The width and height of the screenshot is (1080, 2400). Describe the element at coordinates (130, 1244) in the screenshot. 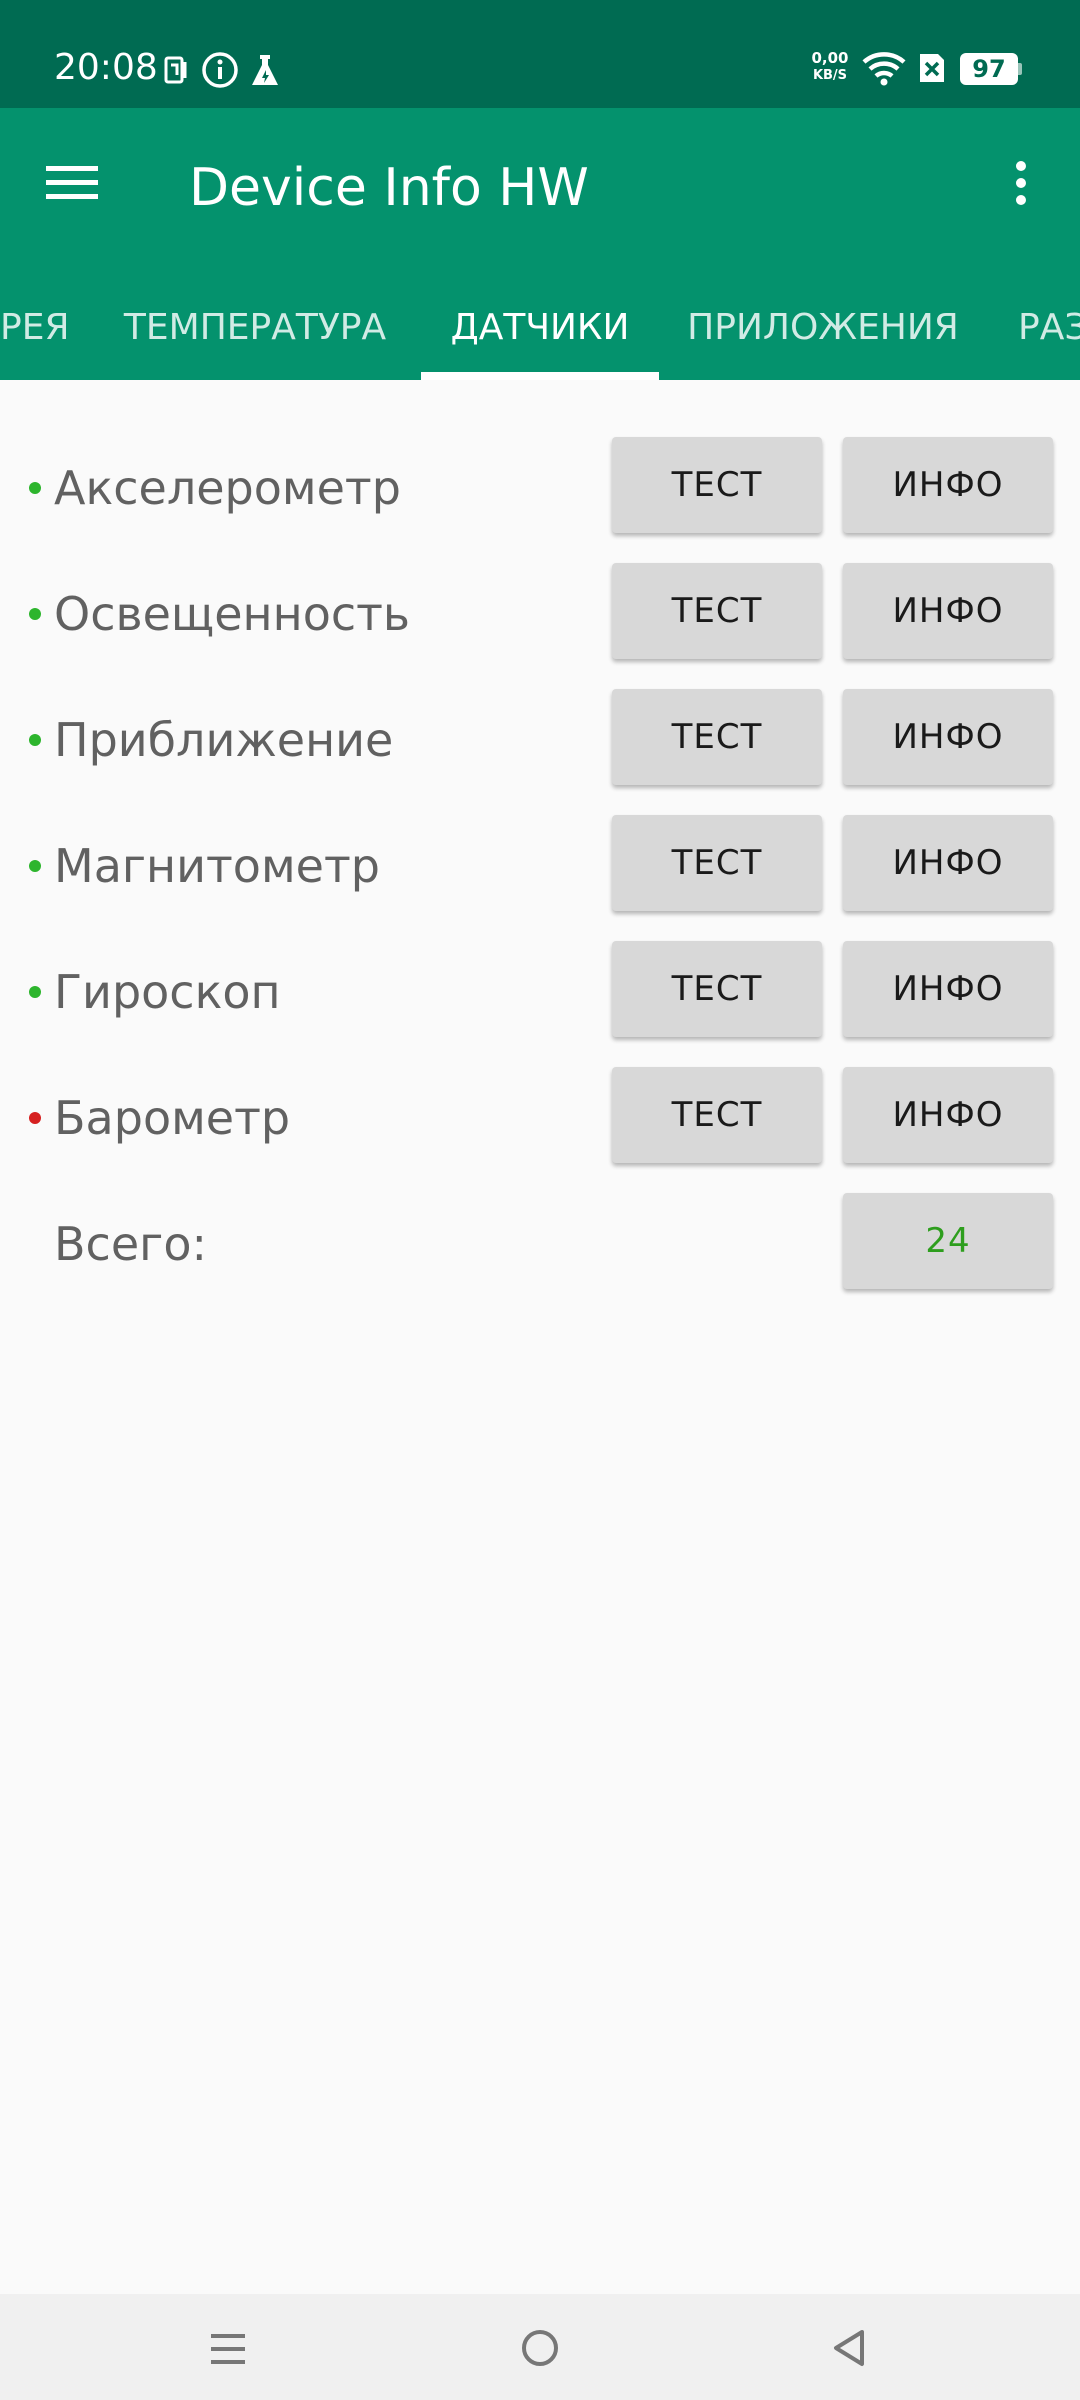

I see `total-label: Всего:` at that location.